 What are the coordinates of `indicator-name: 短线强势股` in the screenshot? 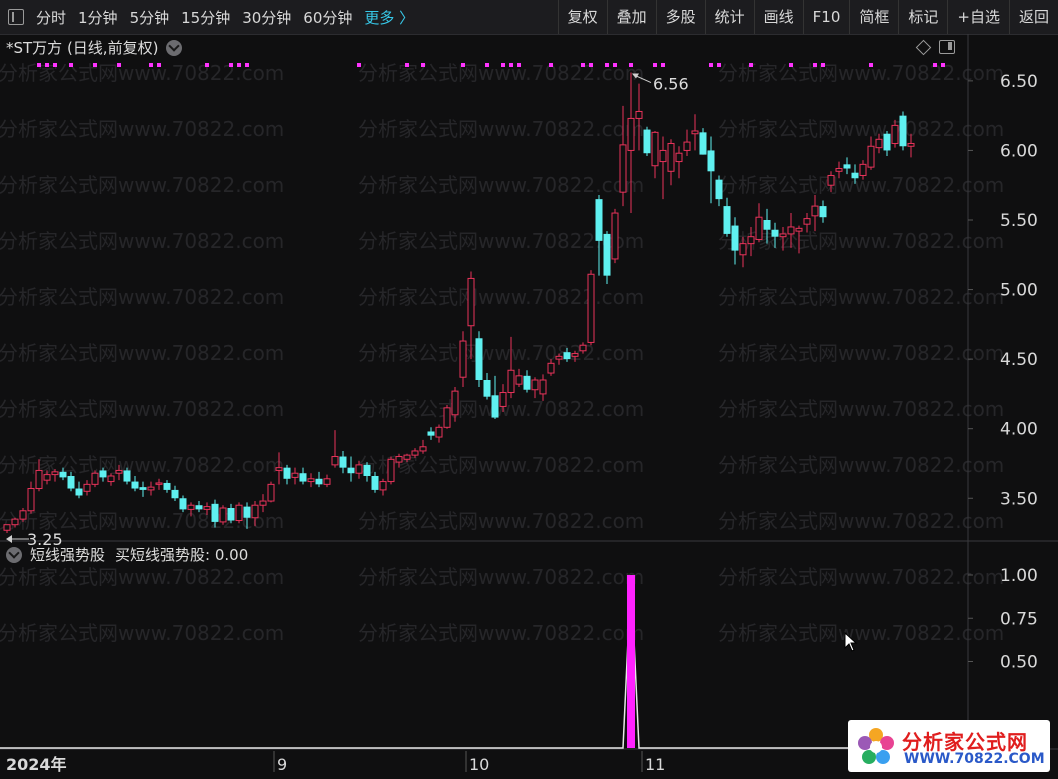 It's located at (68, 555).